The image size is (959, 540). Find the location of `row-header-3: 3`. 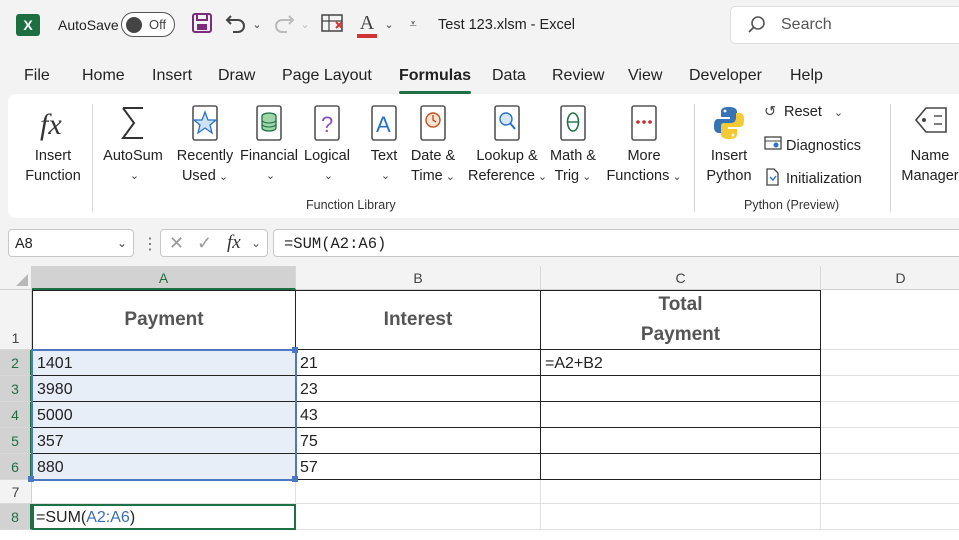

row-header-3: 3 is located at coordinates (16, 389).